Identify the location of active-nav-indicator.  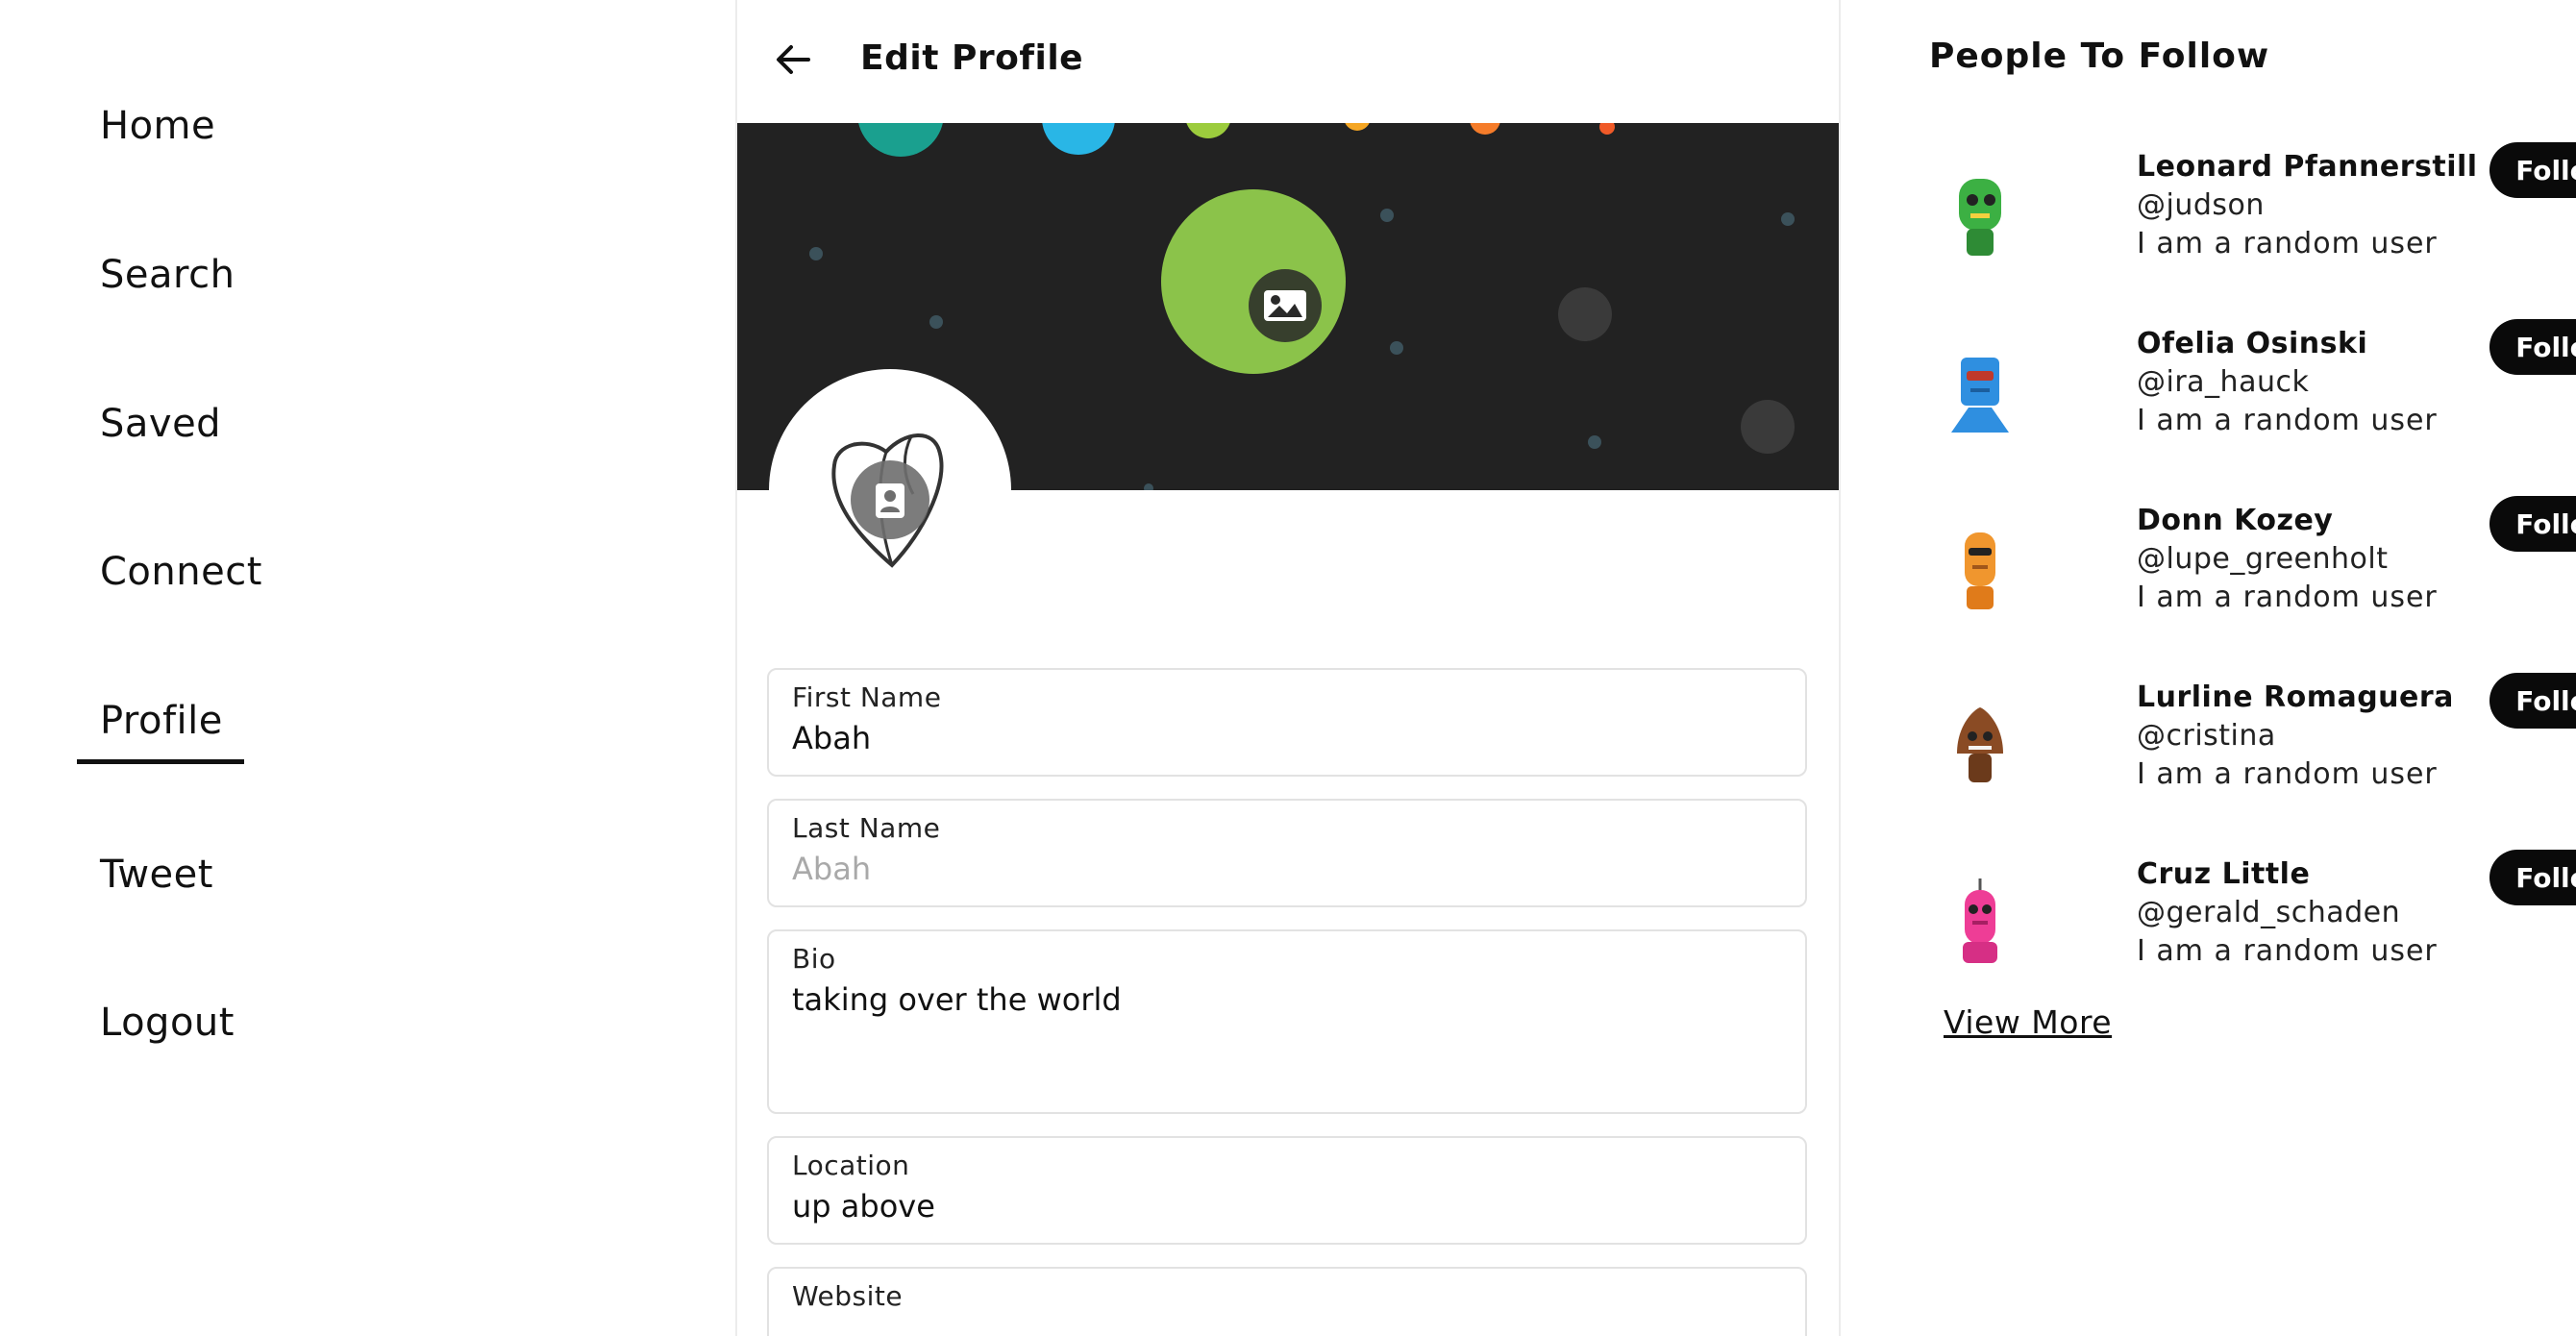
(160, 761).